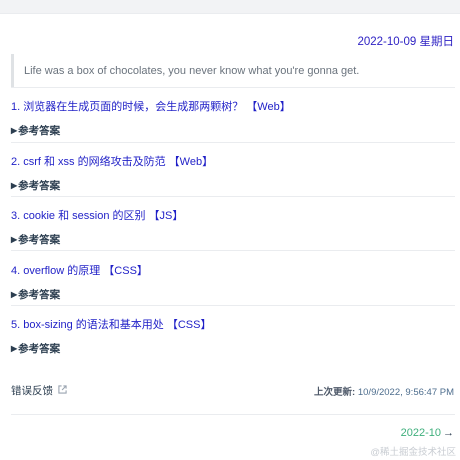  What do you see at coordinates (79, 270) in the screenshot?
I see `question-title-4: 4. overflow 的原理 【CSS】` at bounding box center [79, 270].